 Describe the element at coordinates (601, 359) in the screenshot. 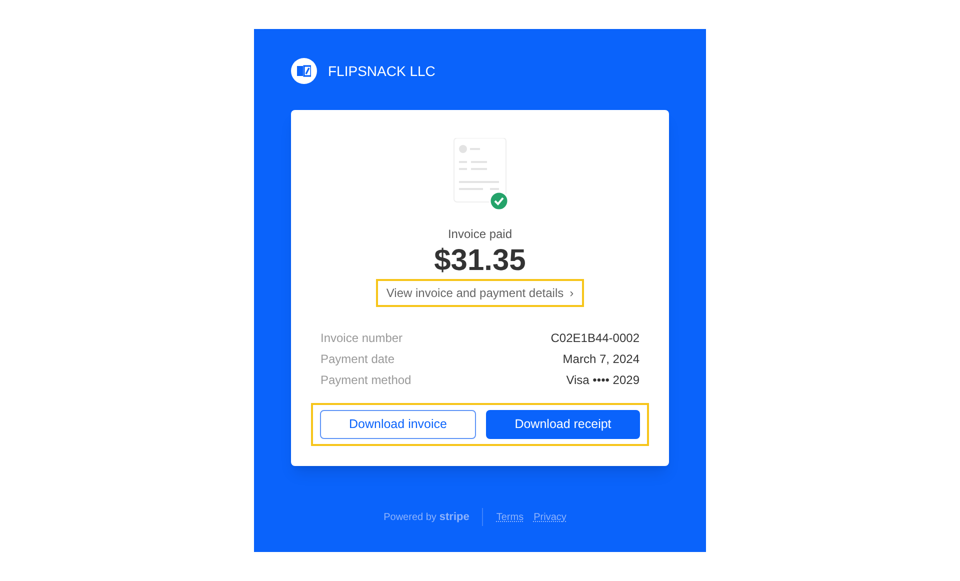

I see `detail-value: March 7, 2024` at that location.